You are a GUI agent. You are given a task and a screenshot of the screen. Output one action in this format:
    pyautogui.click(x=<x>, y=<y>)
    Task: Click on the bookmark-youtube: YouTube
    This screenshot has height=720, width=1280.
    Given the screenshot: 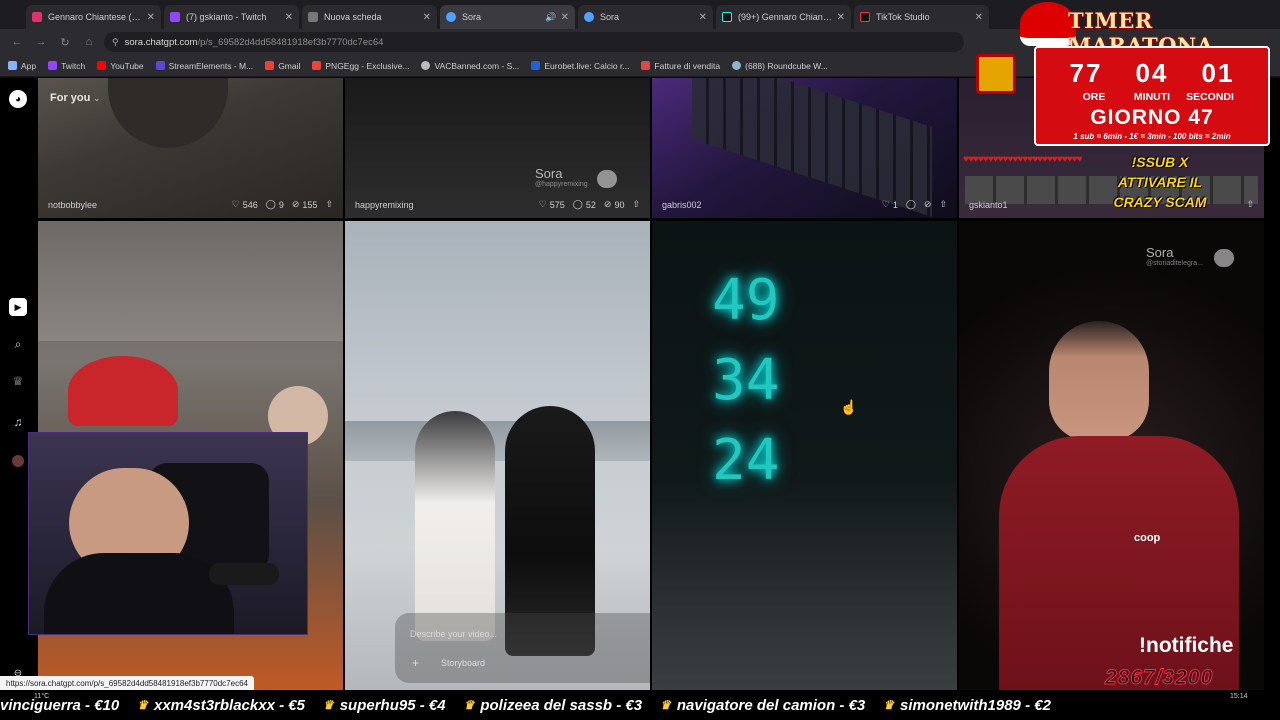 What is the action you would take?
    pyautogui.click(x=120, y=66)
    